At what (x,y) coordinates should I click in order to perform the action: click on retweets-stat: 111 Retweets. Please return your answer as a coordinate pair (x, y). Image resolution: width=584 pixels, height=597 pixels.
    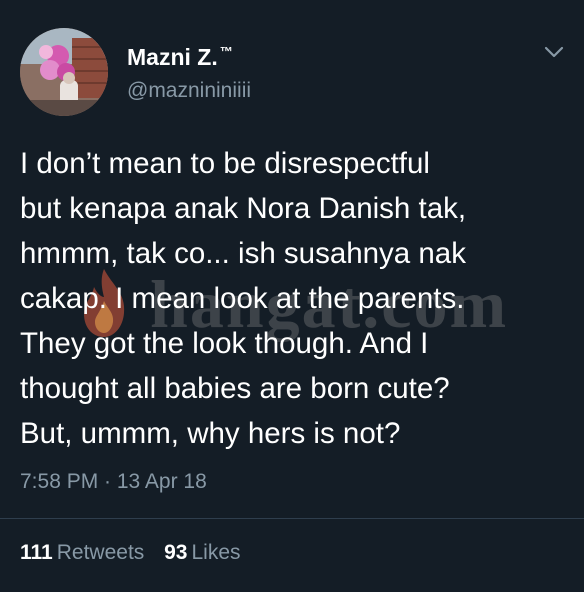
    Looking at the image, I should click on (82, 553).